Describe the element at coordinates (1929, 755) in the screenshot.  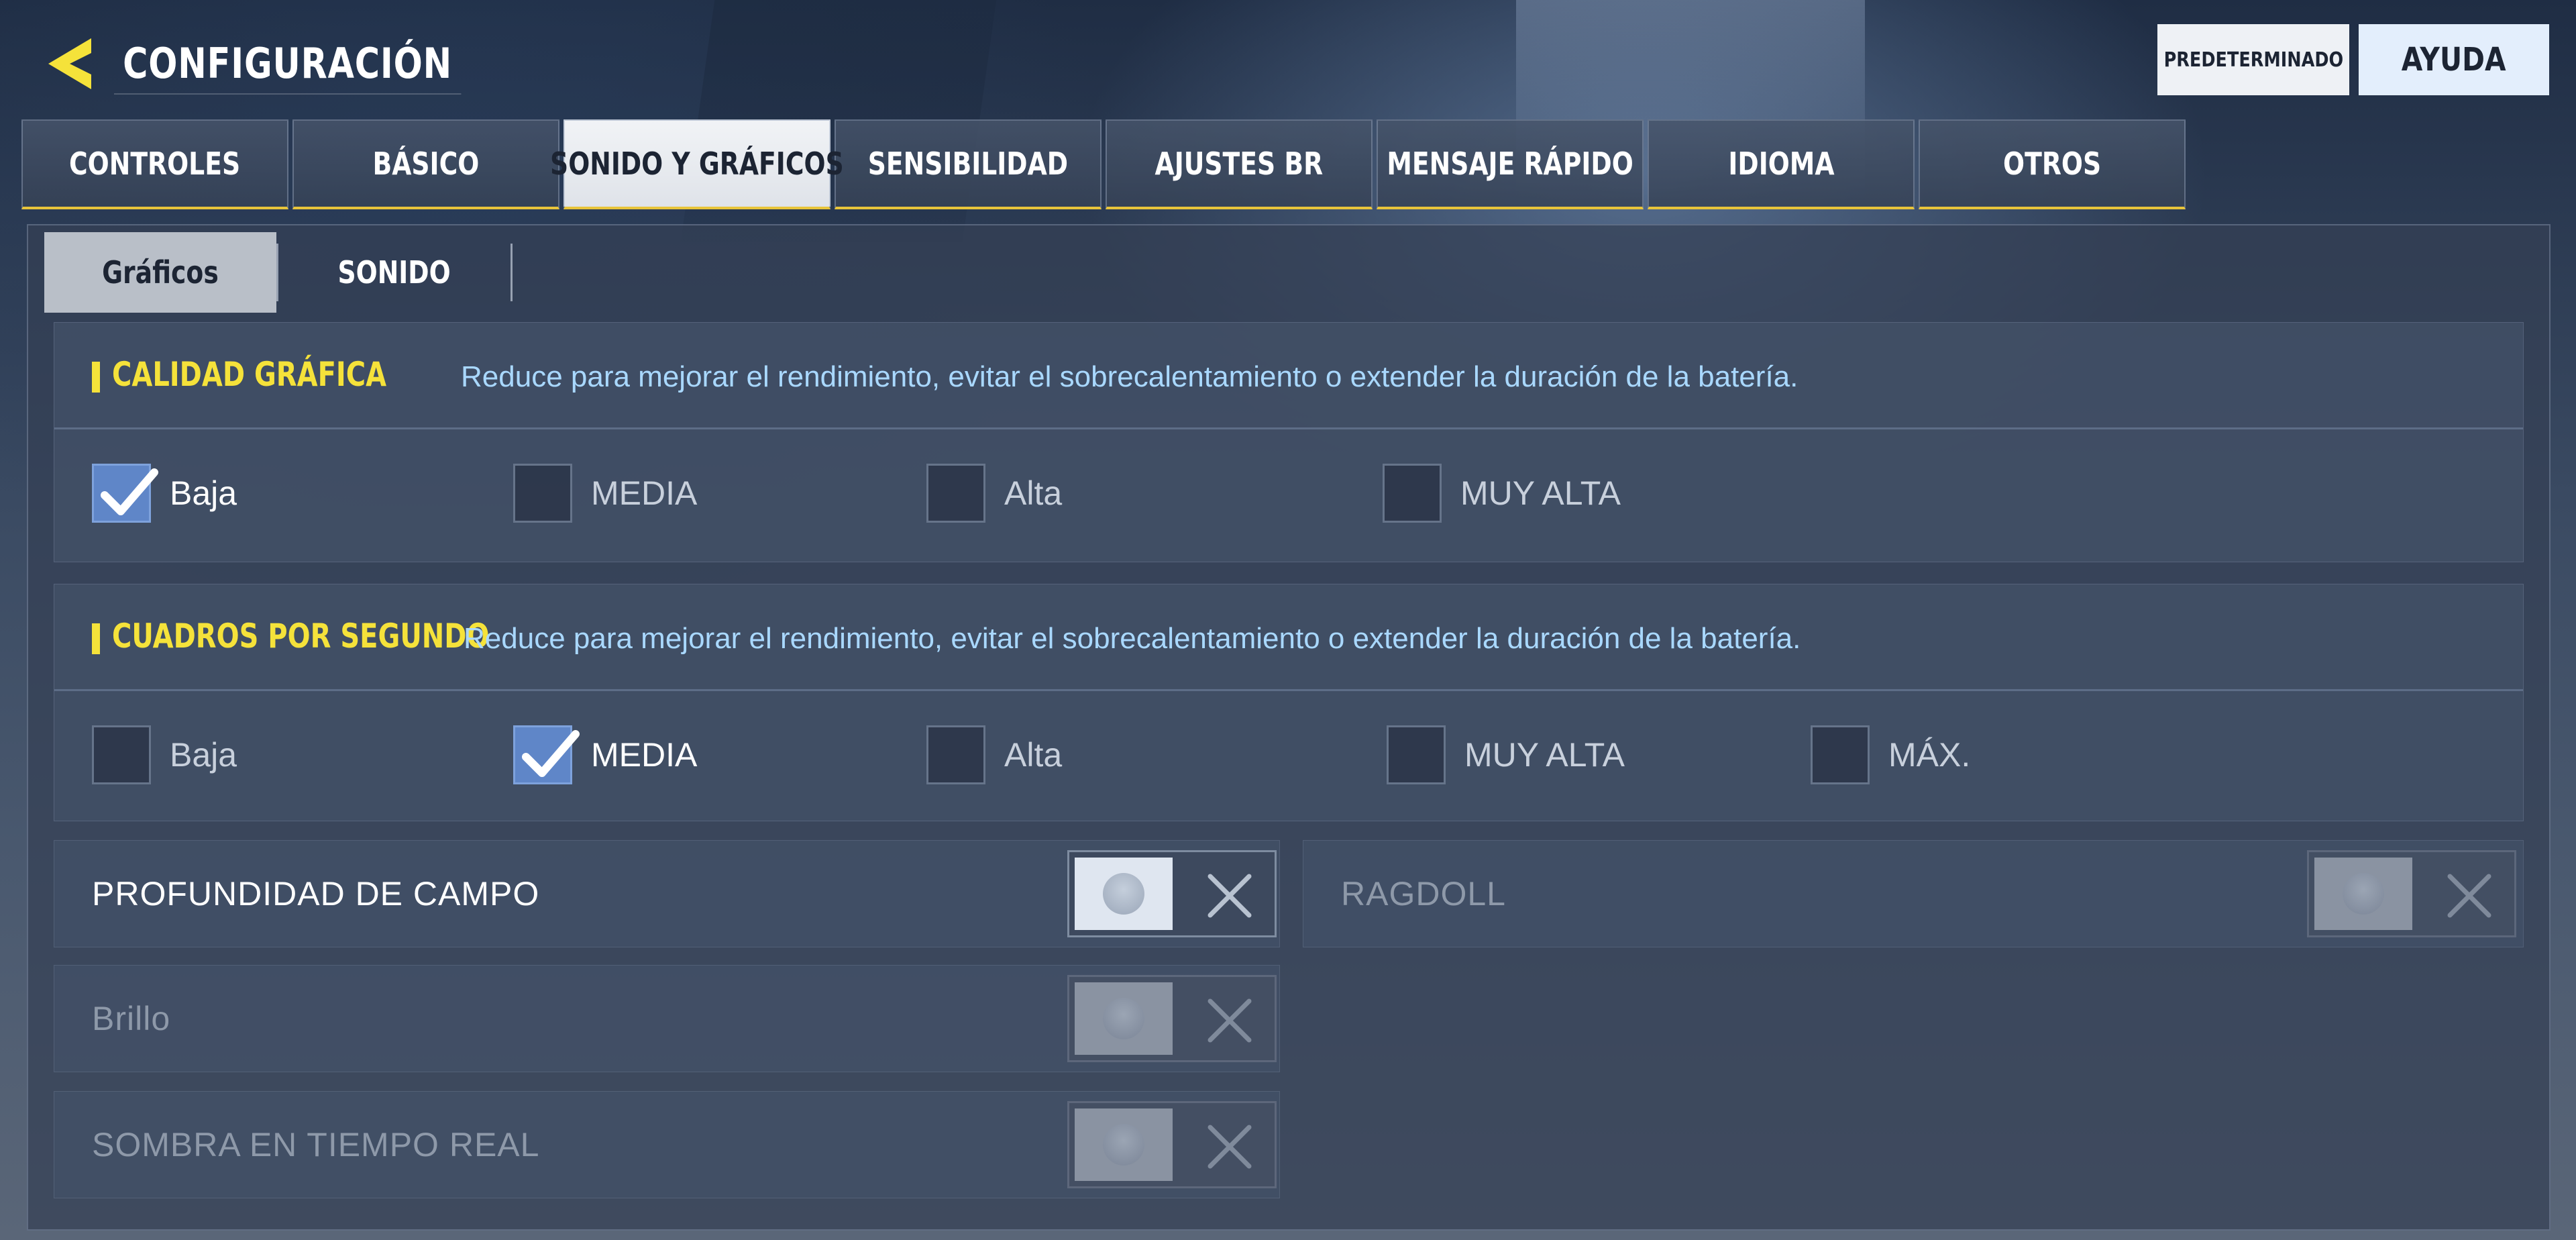
I see `option-label: MÁX.` at that location.